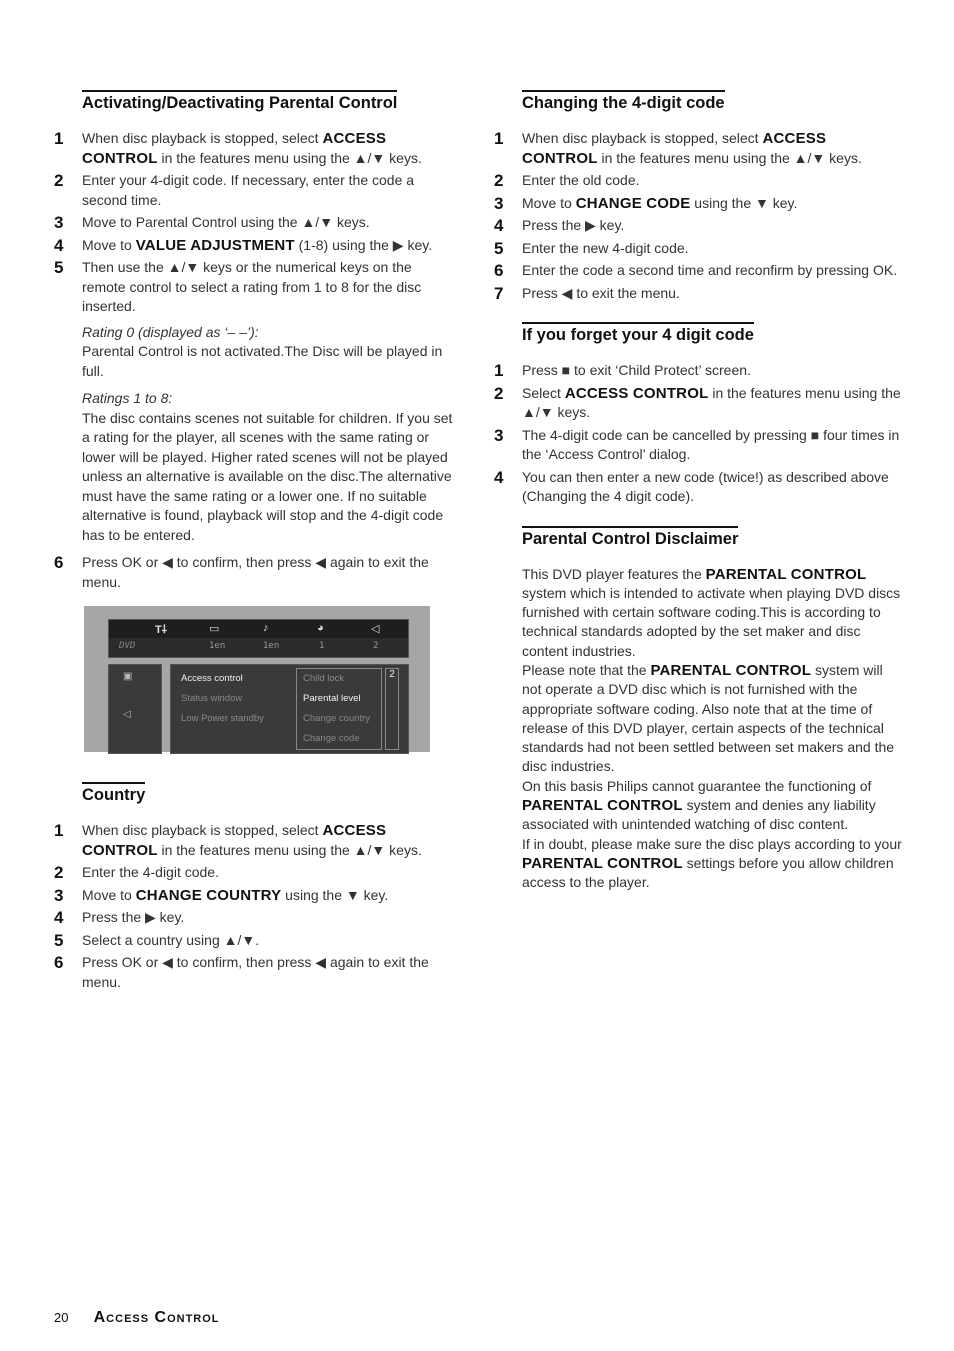  What do you see at coordinates (630, 537) in the screenshot?
I see `section-title-disclaimer: Parental Control Disclaimer` at bounding box center [630, 537].